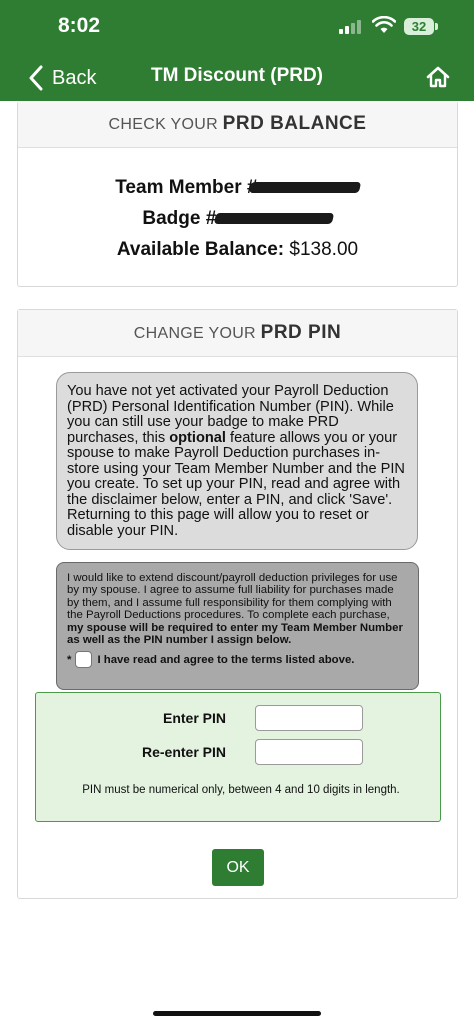 The image size is (474, 1025). What do you see at coordinates (69, 659) in the screenshot?
I see `required-star: *` at bounding box center [69, 659].